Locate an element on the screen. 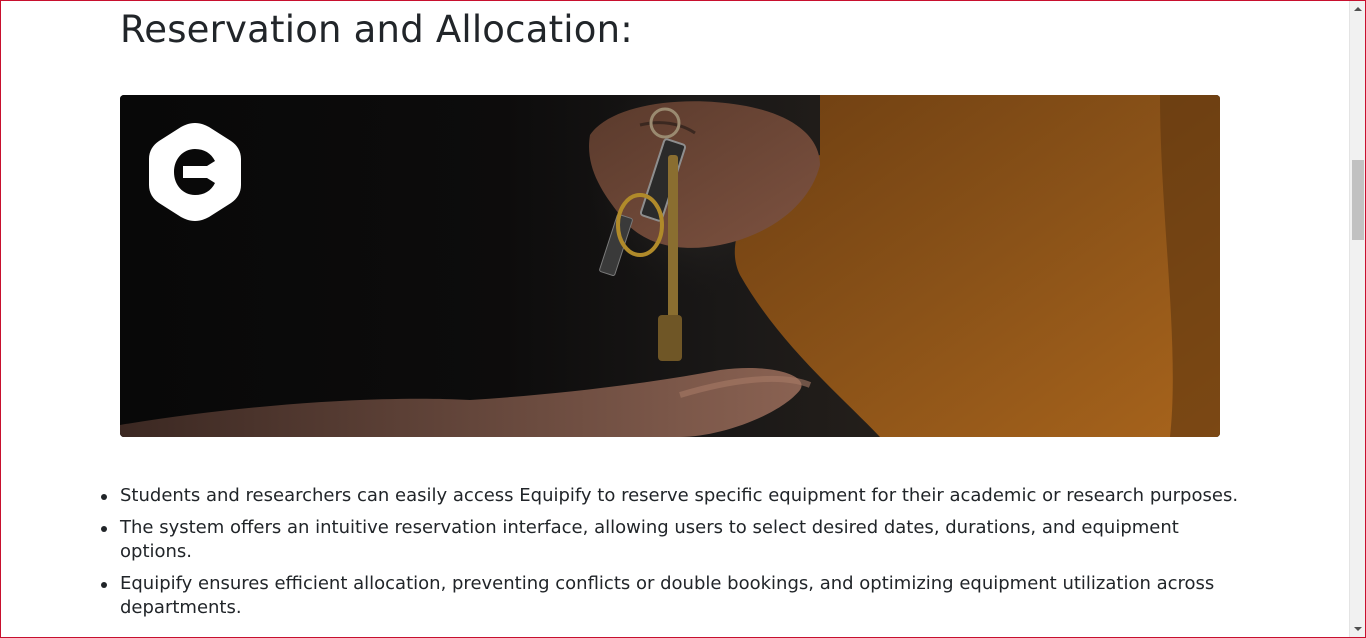 This screenshot has width=1366, height=638. scroll-up-button is located at coordinates (1358, 9).